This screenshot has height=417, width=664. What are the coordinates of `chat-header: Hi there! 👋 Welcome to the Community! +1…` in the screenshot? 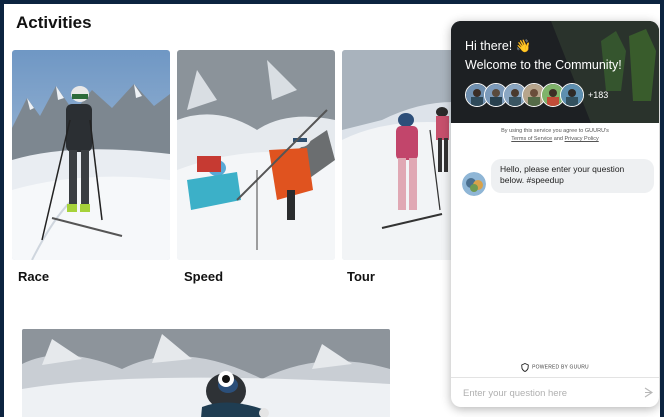 It's located at (555, 72).